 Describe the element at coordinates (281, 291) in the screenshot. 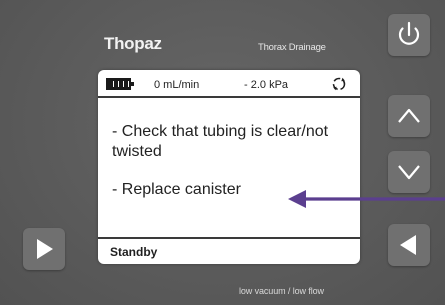

I see `footer-label: low vacuum / low flow` at that location.